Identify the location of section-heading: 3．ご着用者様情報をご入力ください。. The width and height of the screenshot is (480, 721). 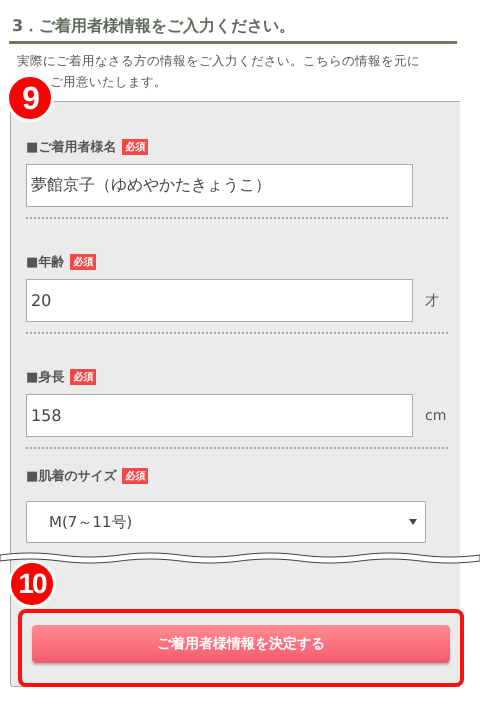
(233, 22).